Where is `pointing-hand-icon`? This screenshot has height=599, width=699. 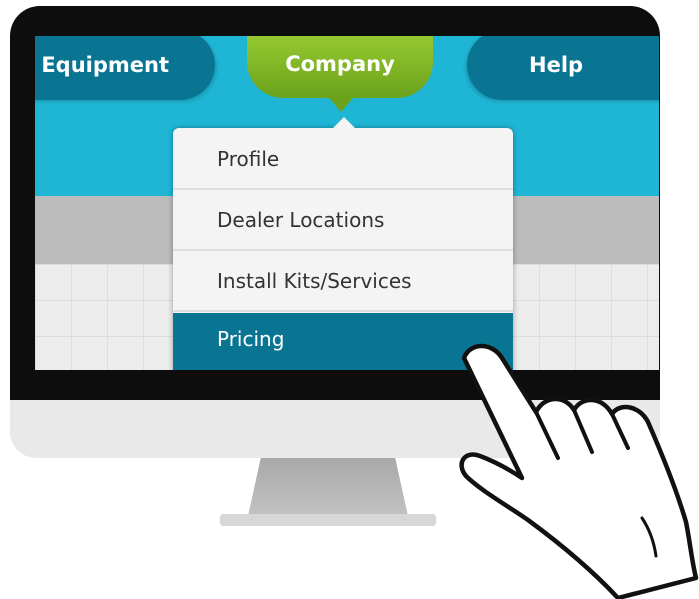 pointing-hand-icon is located at coordinates (579, 471).